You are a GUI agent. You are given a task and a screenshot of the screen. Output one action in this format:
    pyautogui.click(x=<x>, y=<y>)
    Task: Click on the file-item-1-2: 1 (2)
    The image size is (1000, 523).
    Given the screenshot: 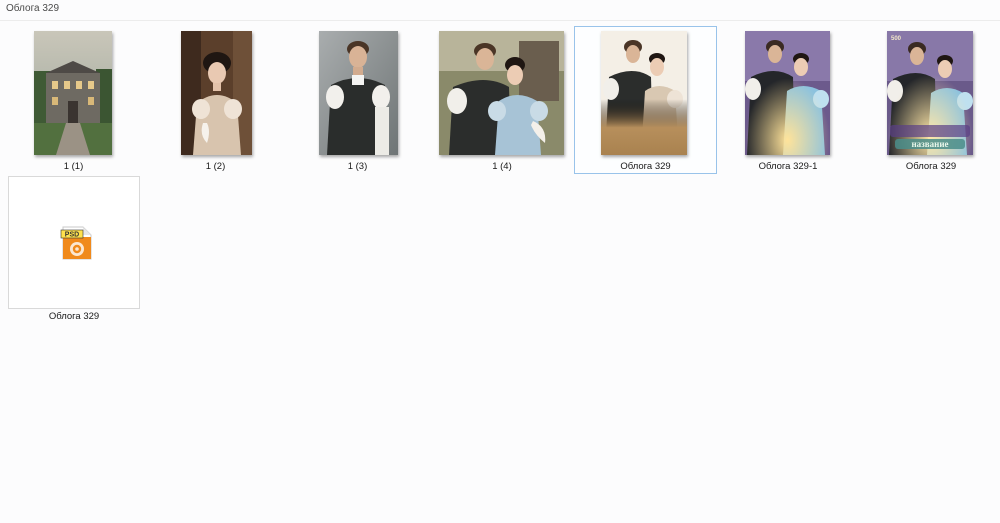 What is the action you would take?
    pyautogui.click(x=215, y=100)
    